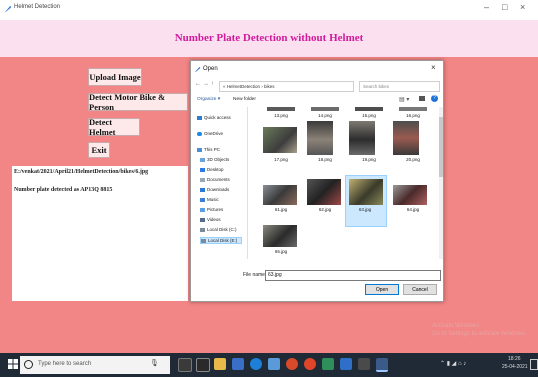 The image size is (538, 377). Describe the element at coordinates (413, 115) in the screenshot. I see `file-label: 16.png` at that location.